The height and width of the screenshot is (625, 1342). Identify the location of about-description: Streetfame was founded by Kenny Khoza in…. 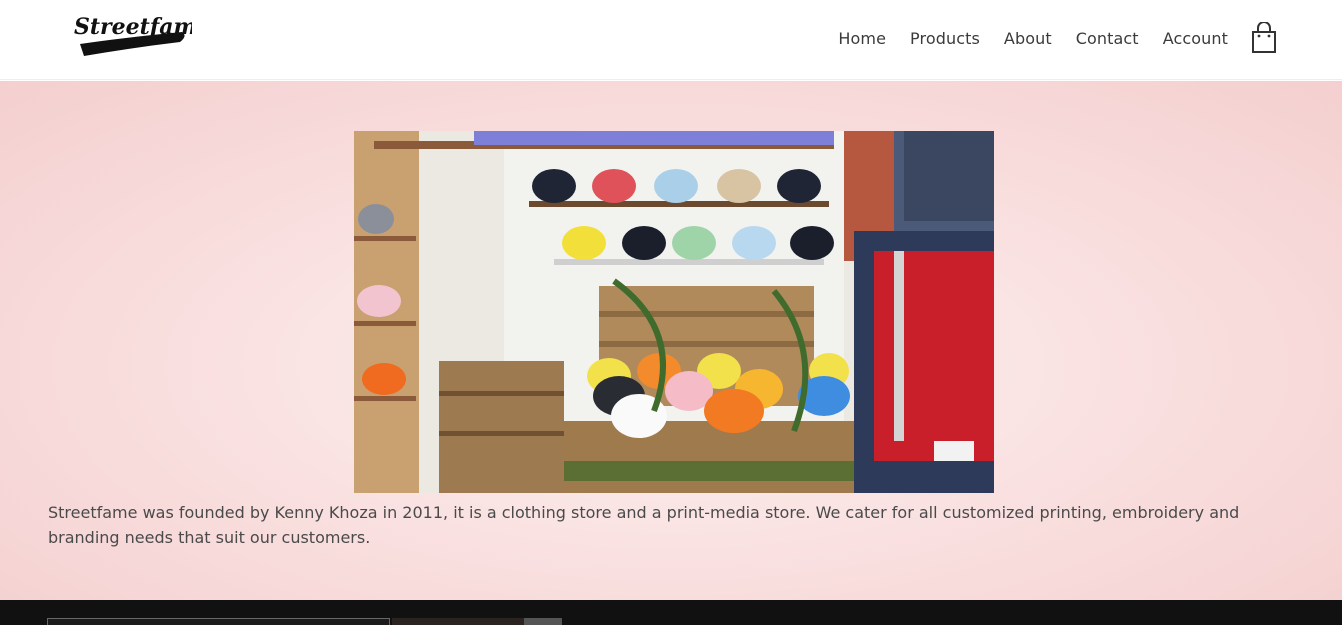
(644, 525).